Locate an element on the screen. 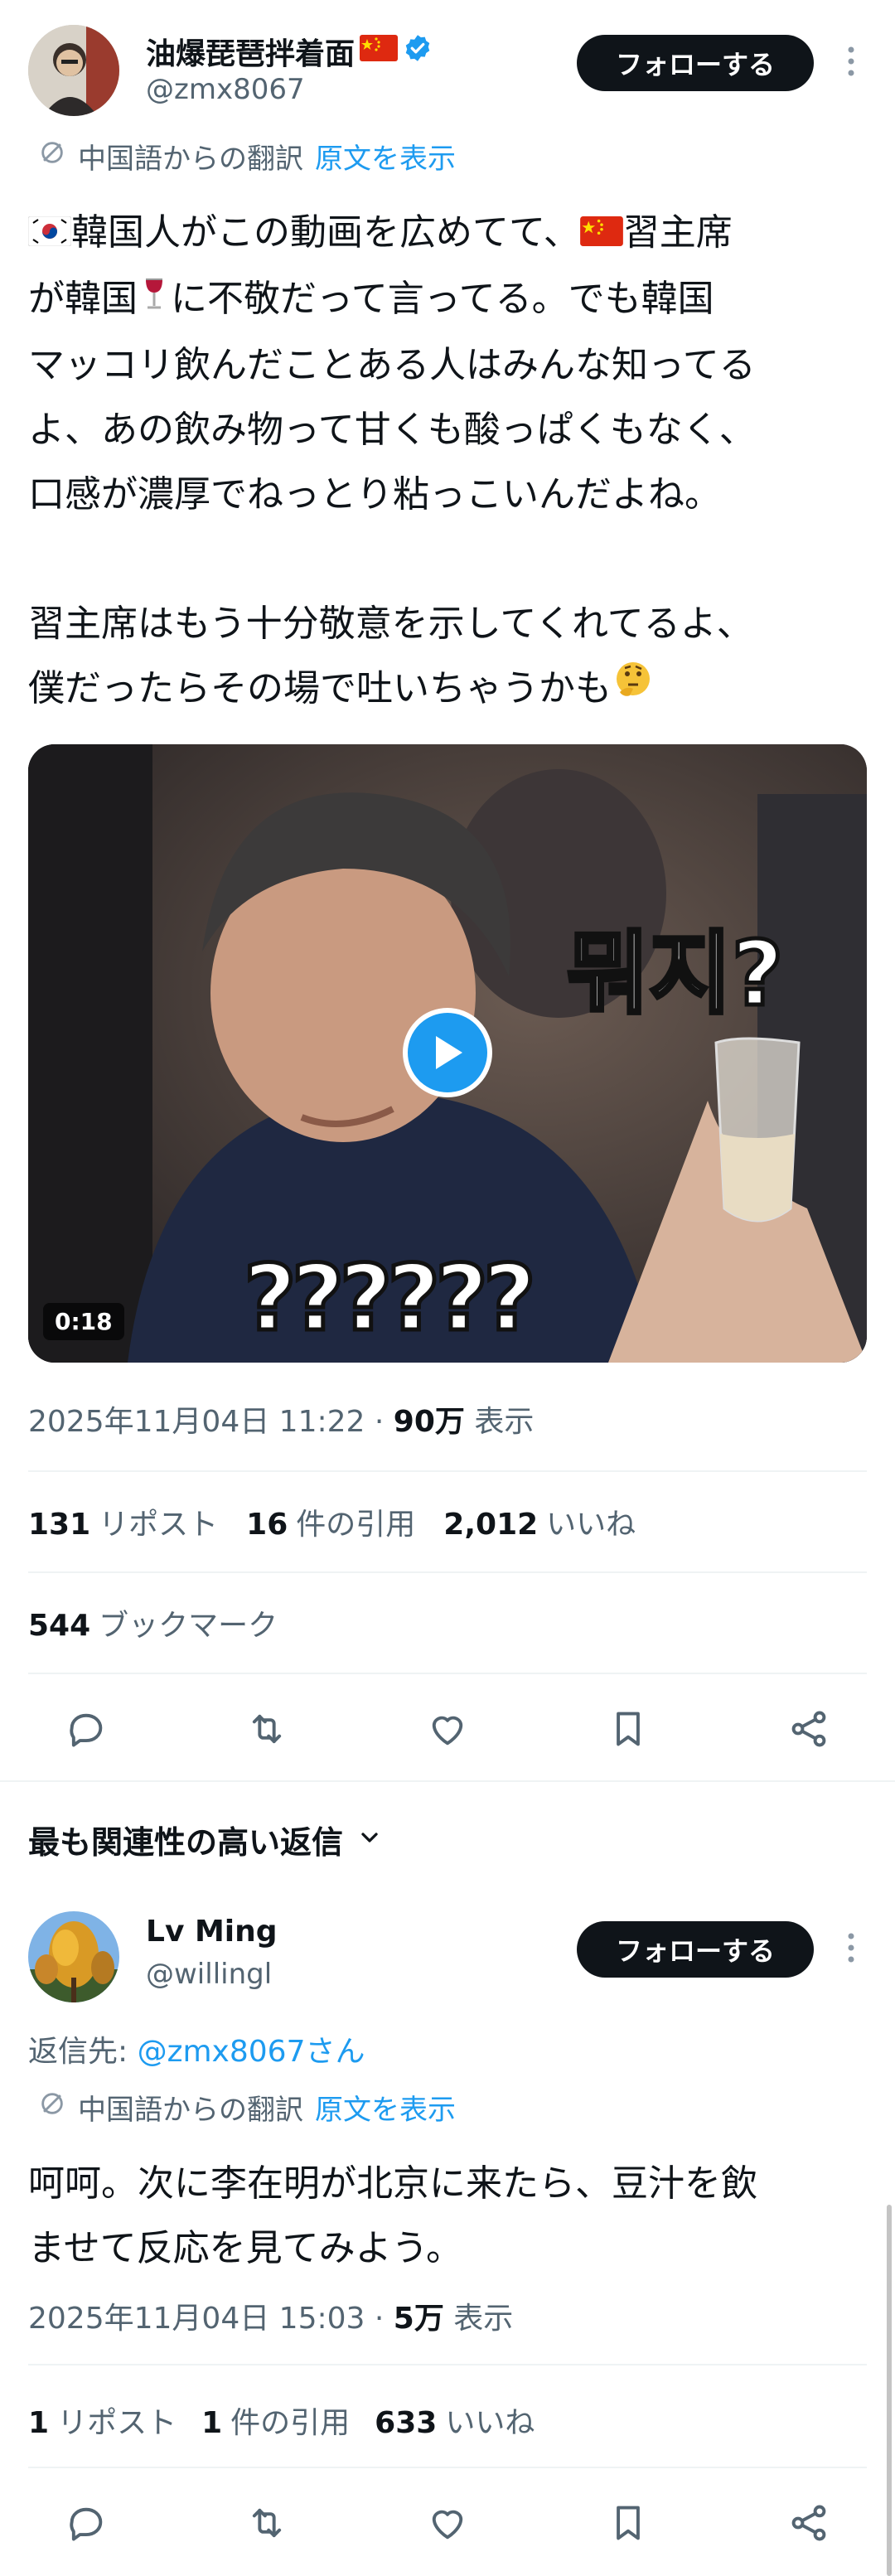 The height and width of the screenshot is (2576, 895). reply-translation-row: 中国語からの翻訳 原文を表示 is located at coordinates (247, 2107).